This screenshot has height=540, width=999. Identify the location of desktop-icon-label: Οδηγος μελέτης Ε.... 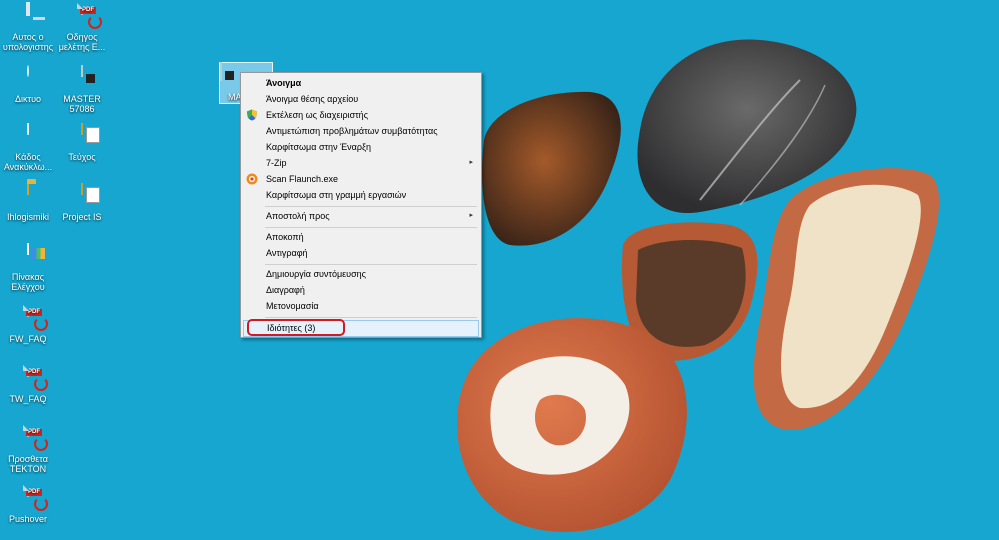
(82, 42).